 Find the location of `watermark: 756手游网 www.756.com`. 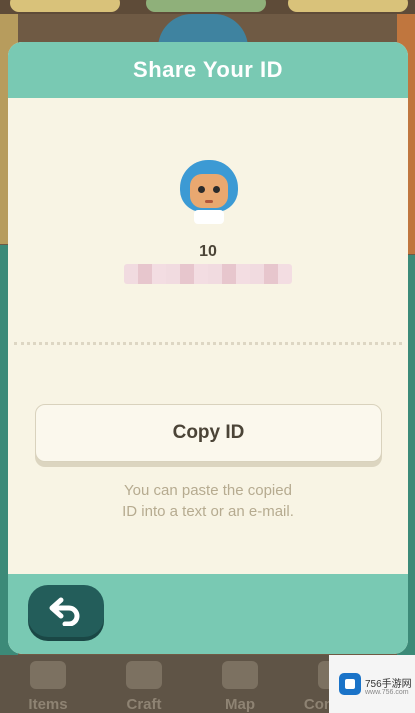

watermark: 756手游网 www.756.com is located at coordinates (372, 684).